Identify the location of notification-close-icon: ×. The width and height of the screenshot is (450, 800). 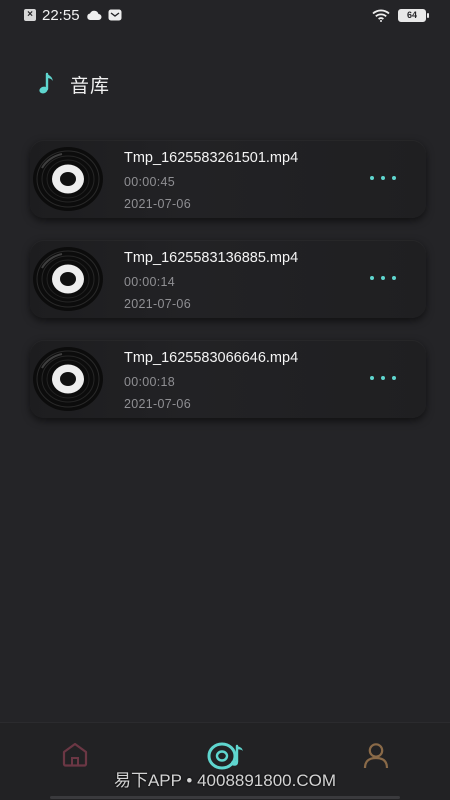
(30, 15).